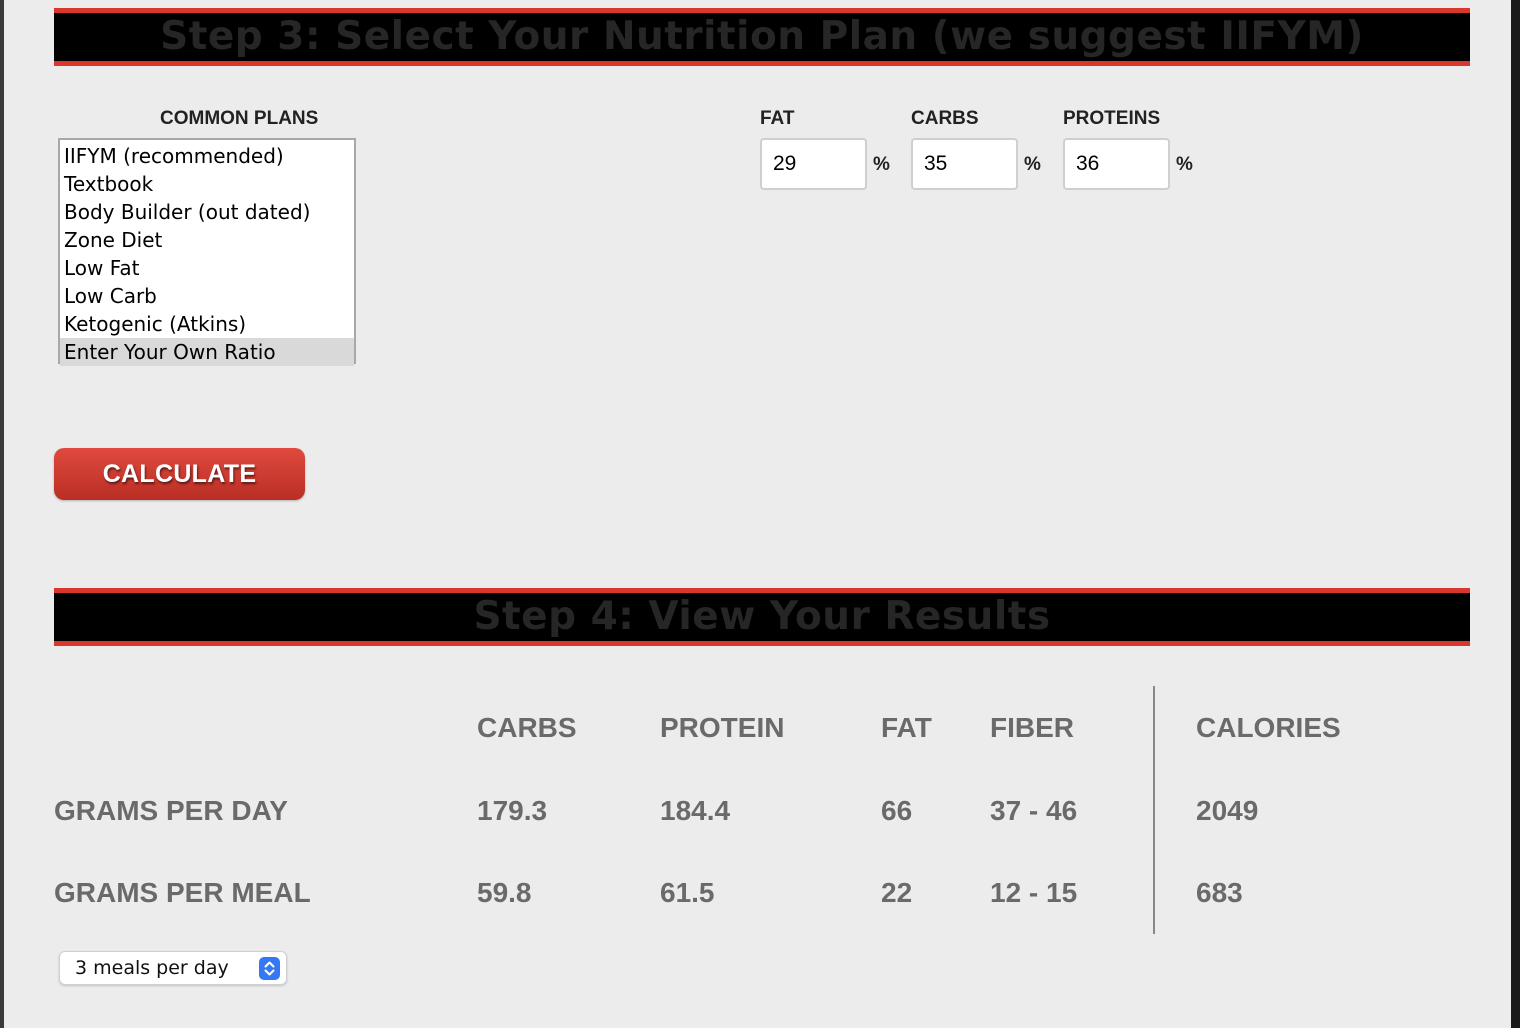 This screenshot has width=1520, height=1028. What do you see at coordinates (504, 892) in the screenshot?
I see `per-meal-carbs-value: 59.8` at bounding box center [504, 892].